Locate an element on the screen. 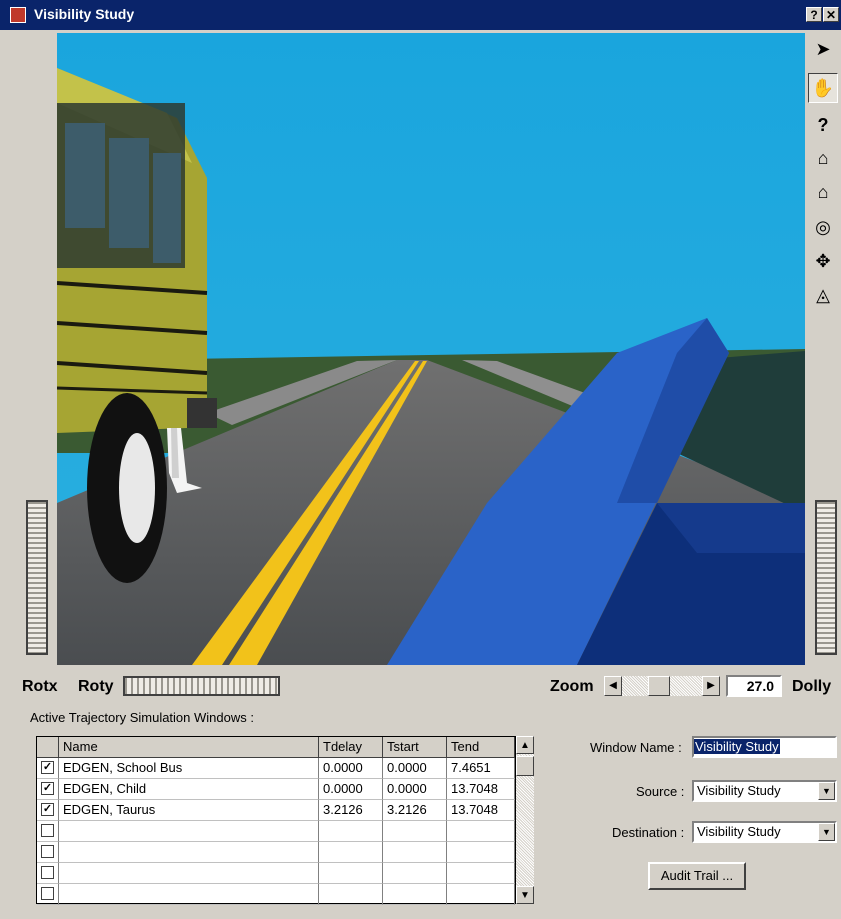  scroll-thumb is located at coordinates (525, 766).